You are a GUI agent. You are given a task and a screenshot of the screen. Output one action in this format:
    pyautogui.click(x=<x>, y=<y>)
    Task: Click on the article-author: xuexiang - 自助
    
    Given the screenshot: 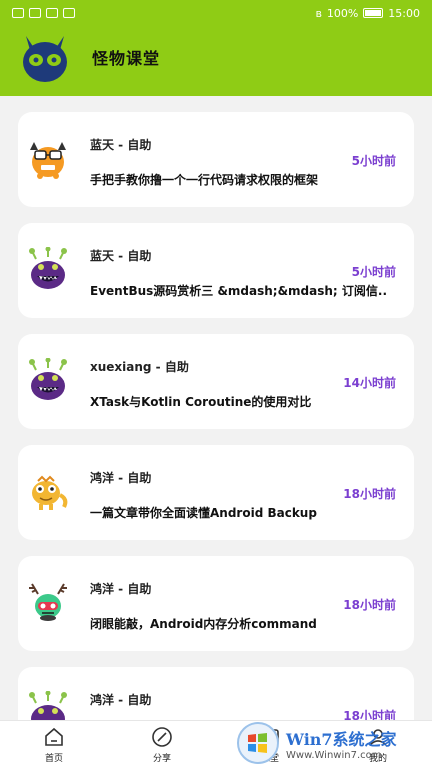 What is the action you would take?
    pyautogui.click(x=139, y=367)
    